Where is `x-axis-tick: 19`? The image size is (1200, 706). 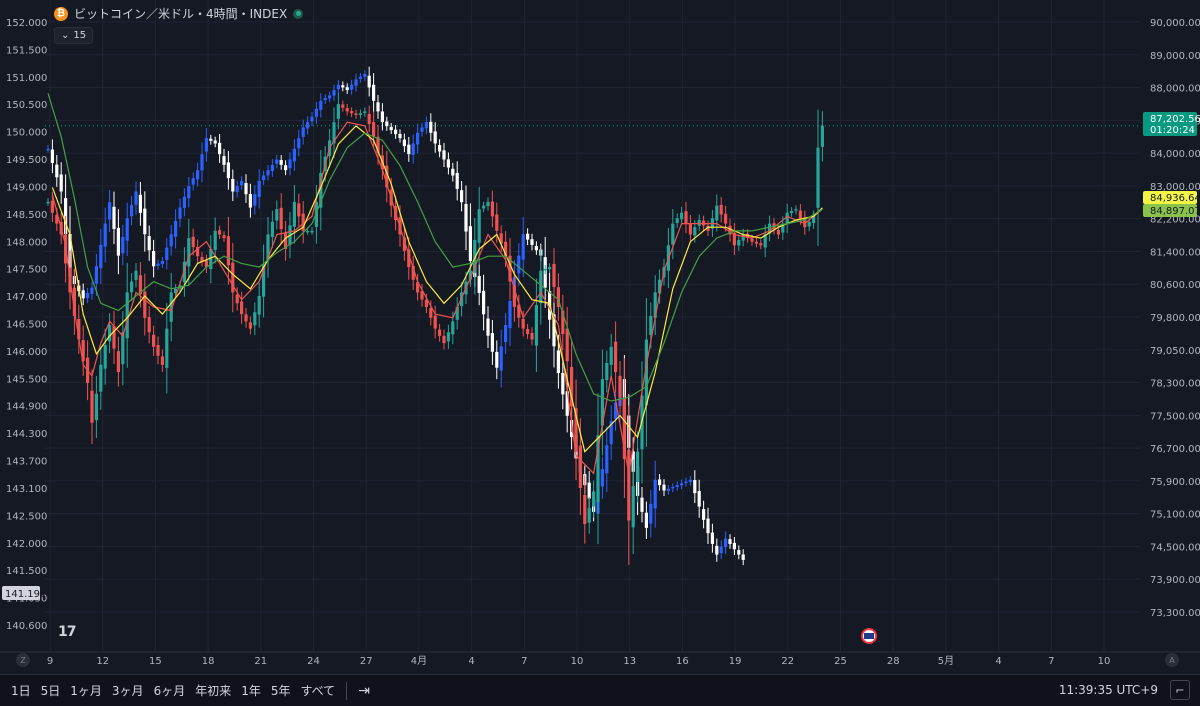
x-axis-tick: 19 is located at coordinates (735, 661).